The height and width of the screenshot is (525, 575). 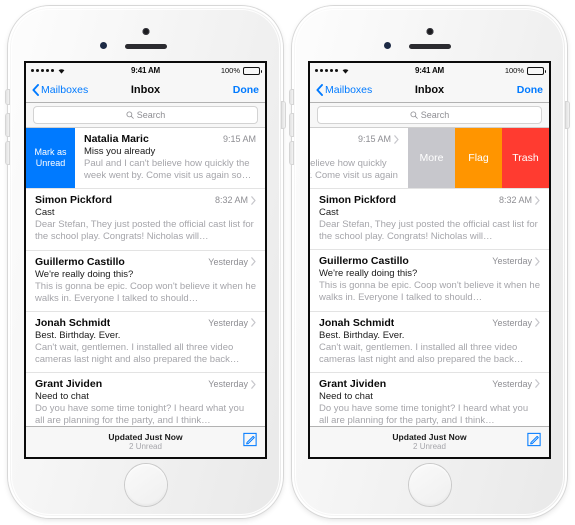 What do you see at coordinates (354, 151) in the screenshot?
I see `message-subject: Miss you already` at bounding box center [354, 151].